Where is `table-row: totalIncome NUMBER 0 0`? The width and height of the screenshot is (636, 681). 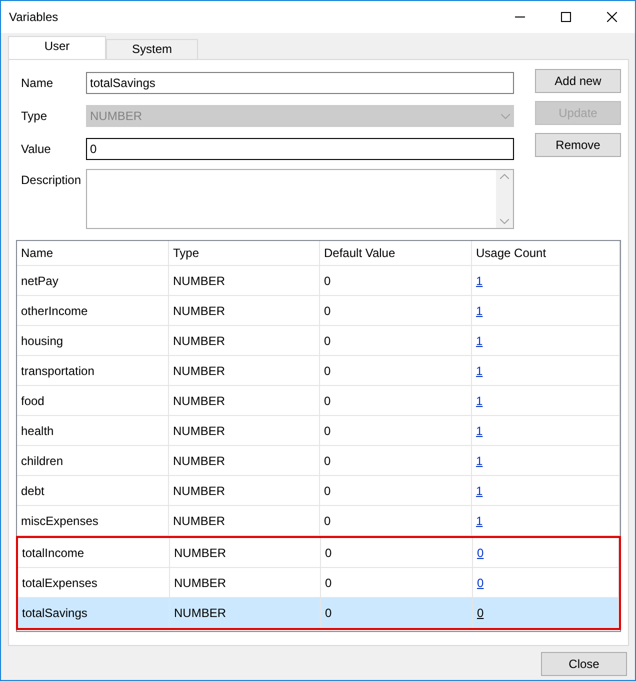
table-row: totalIncome NUMBER 0 0 is located at coordinates (318, 553).